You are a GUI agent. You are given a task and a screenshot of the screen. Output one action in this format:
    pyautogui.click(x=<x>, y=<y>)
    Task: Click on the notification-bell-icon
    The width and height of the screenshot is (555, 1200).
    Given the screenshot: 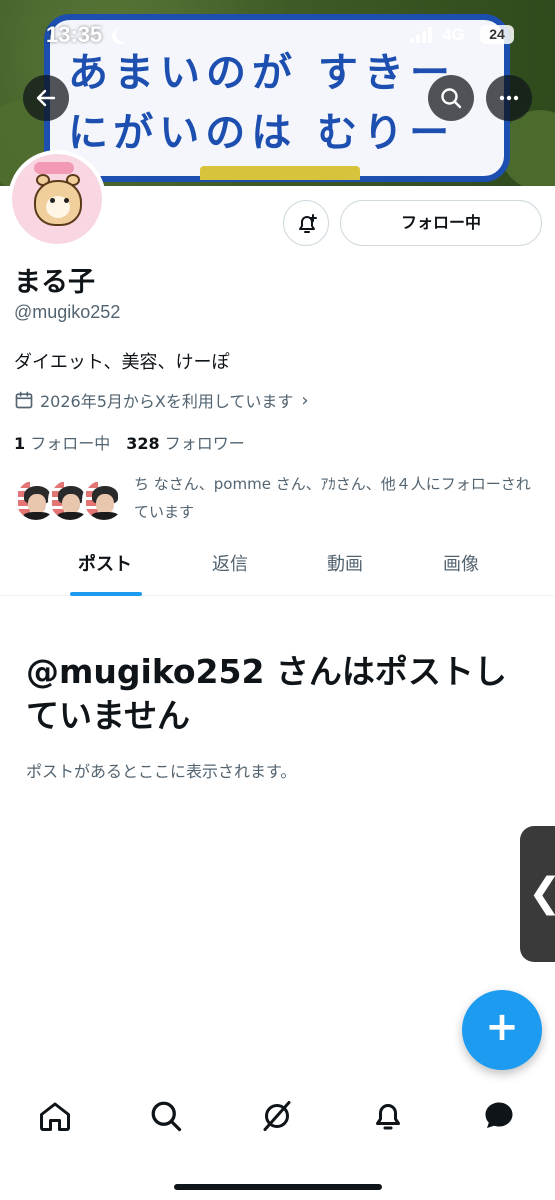 What is the action you would take?
    pyautogui.click(x=308, y=223)
    